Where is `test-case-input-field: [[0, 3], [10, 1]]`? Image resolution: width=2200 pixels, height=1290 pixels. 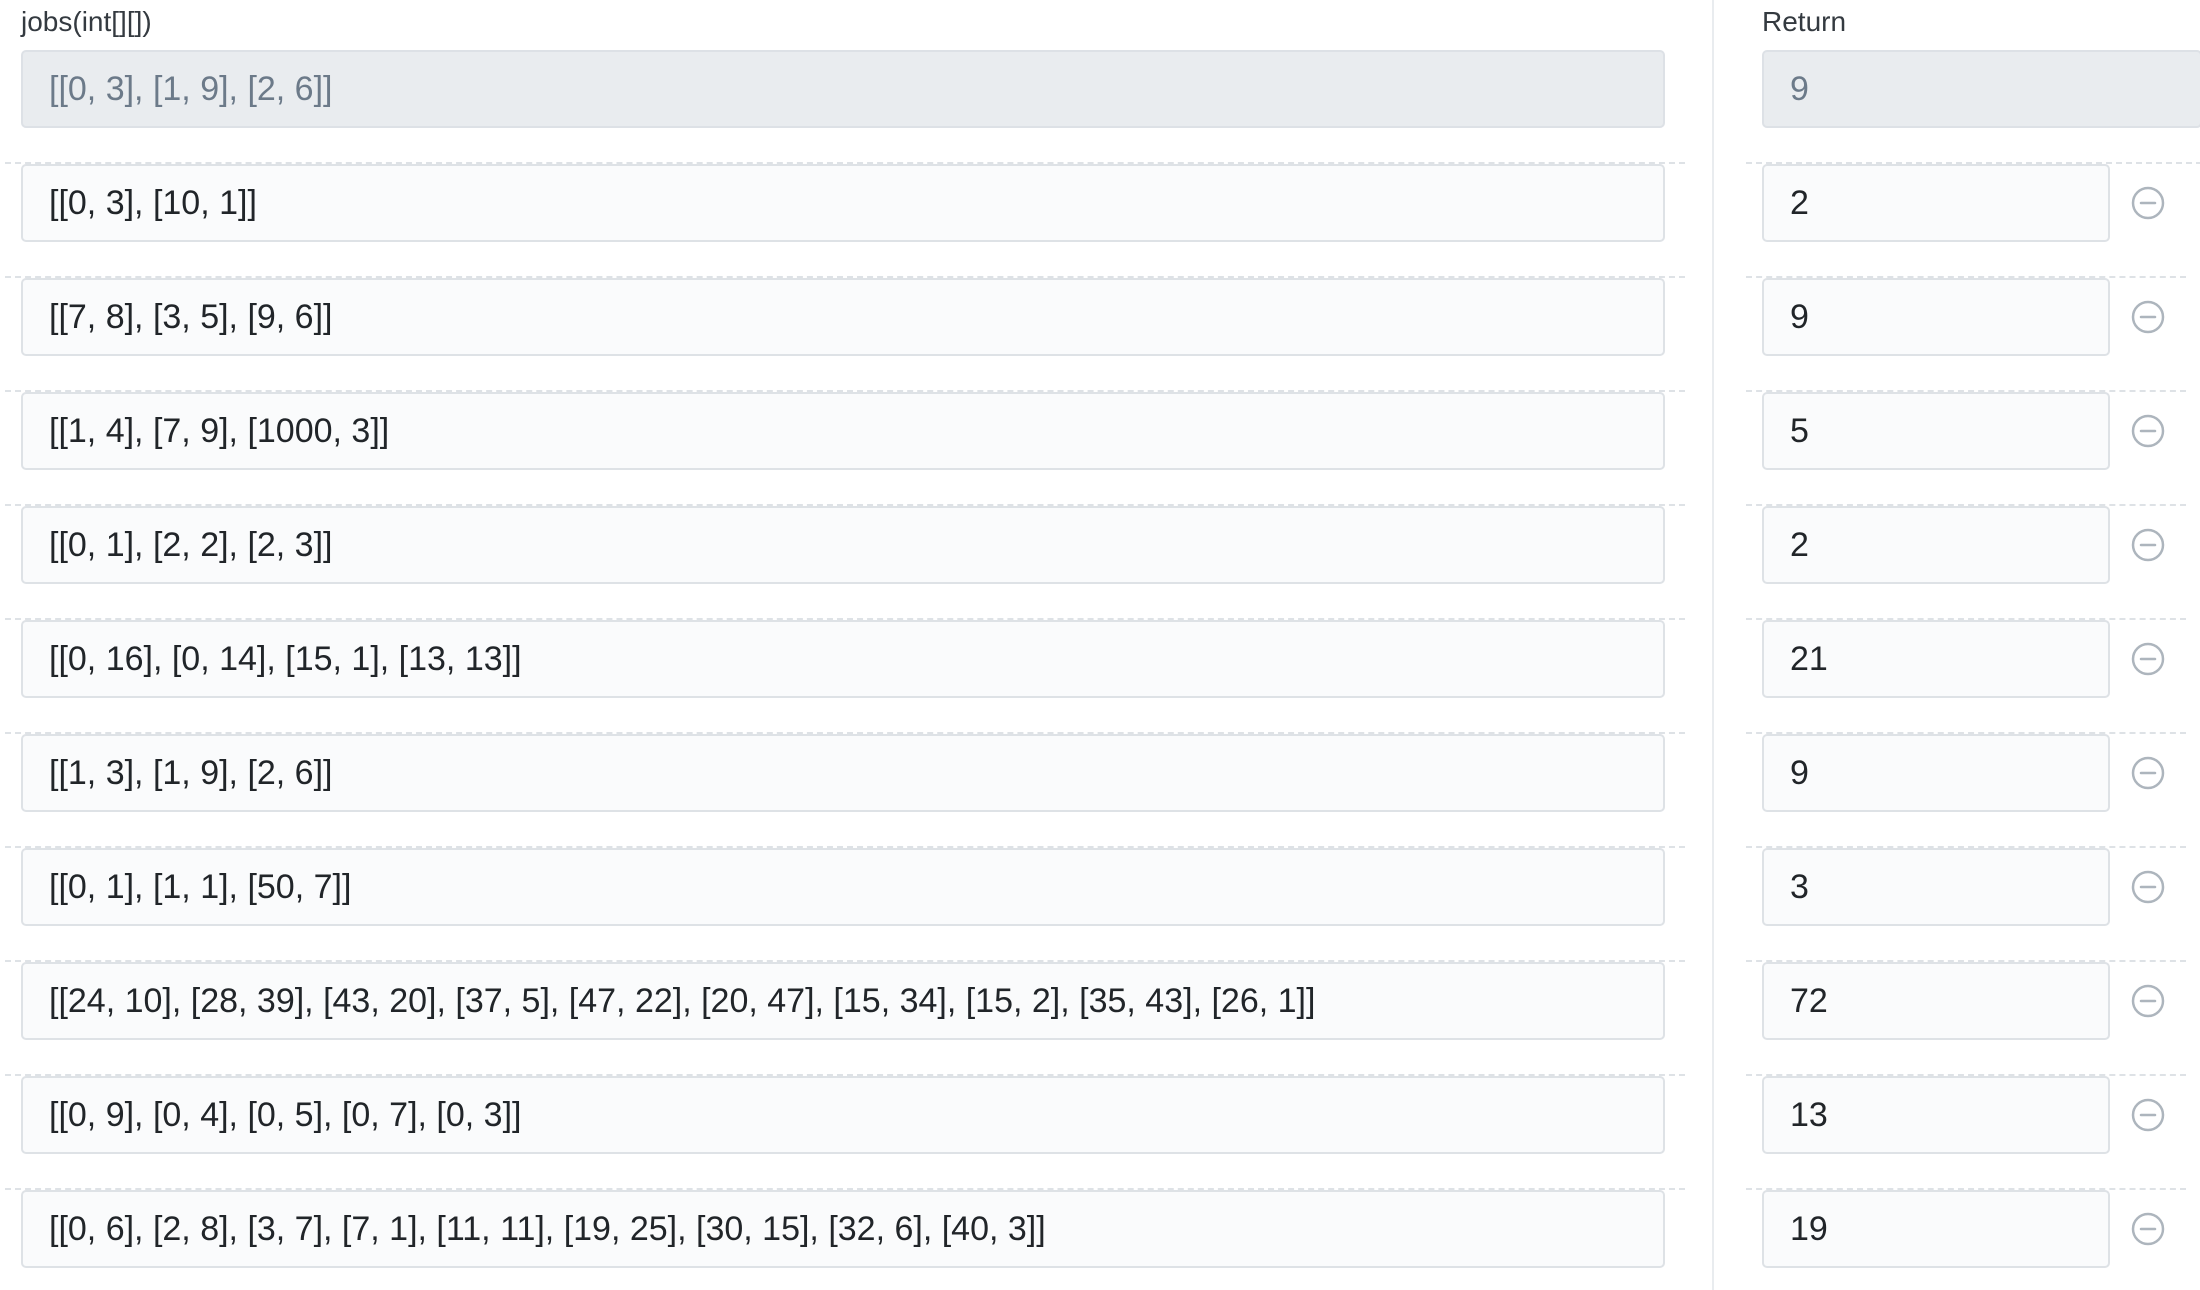 test-case-input-field: [[0, 3], [10, 1]] is located at coordinates (843, 203).